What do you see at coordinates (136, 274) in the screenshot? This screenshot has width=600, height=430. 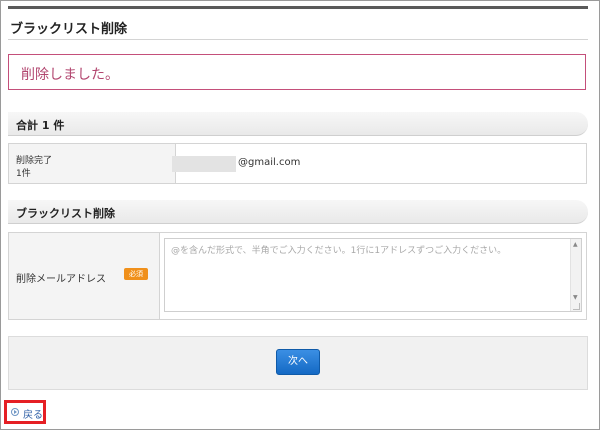 I see `required-badge: 必須` at bounding box center [136, 274].